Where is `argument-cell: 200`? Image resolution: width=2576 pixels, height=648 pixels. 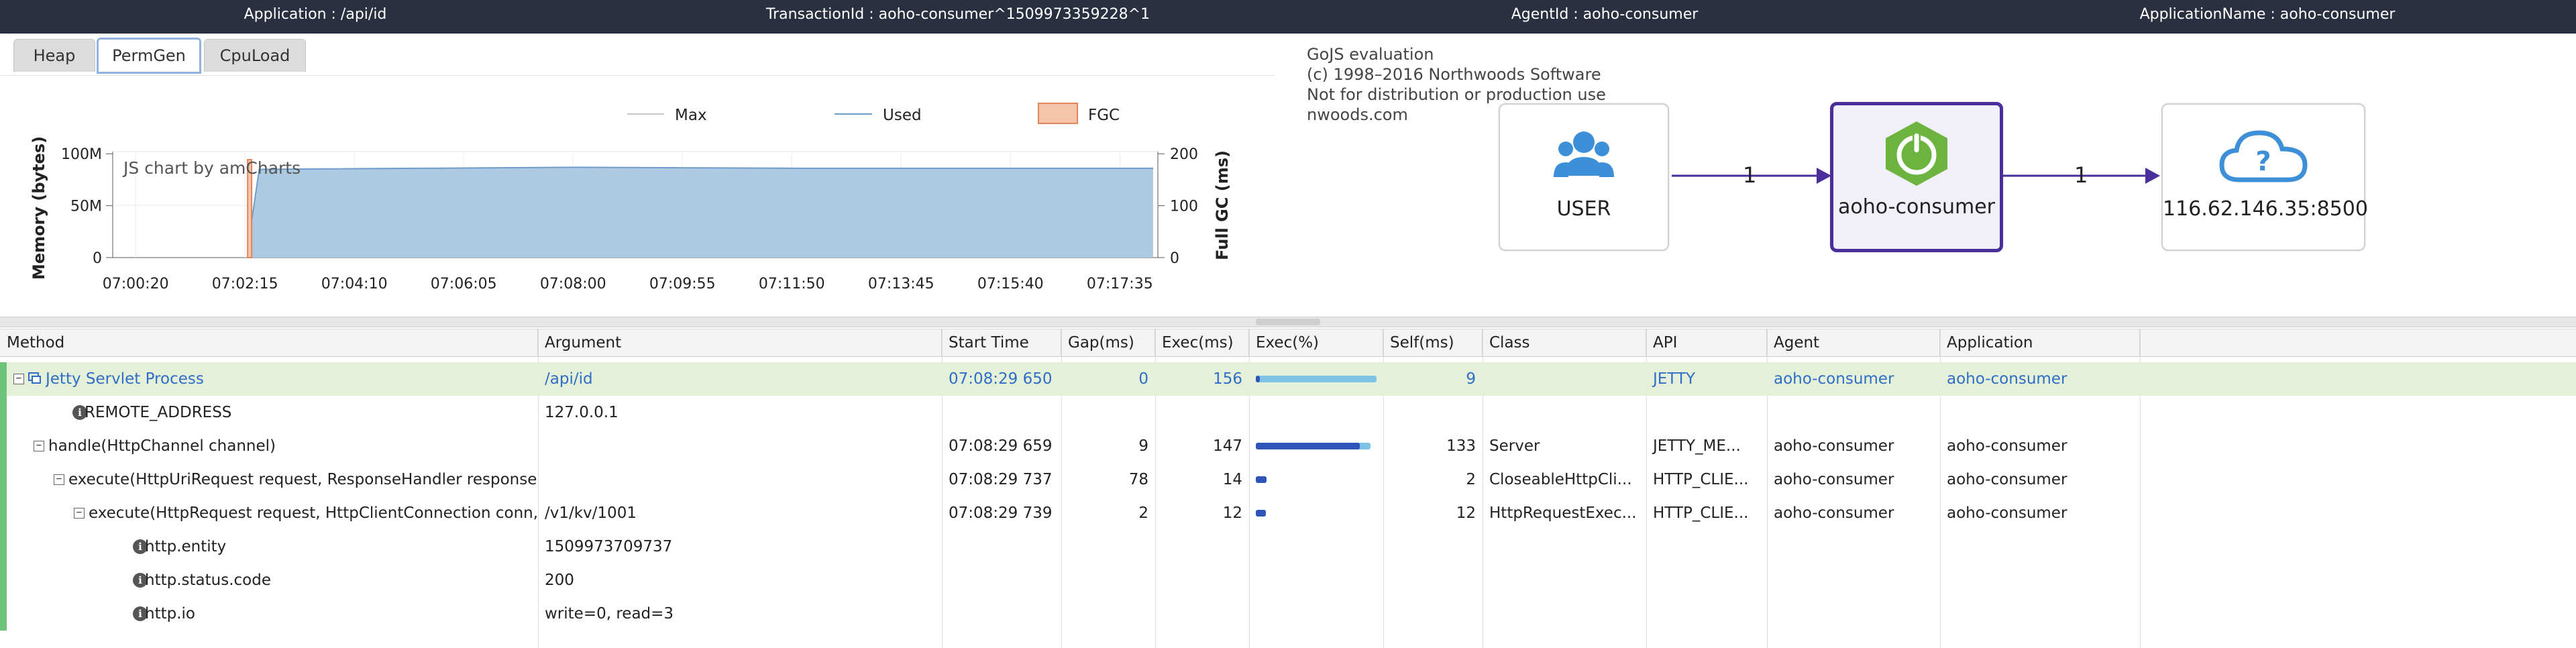 argument-cell: 200 is located at coordinates (559, 580).